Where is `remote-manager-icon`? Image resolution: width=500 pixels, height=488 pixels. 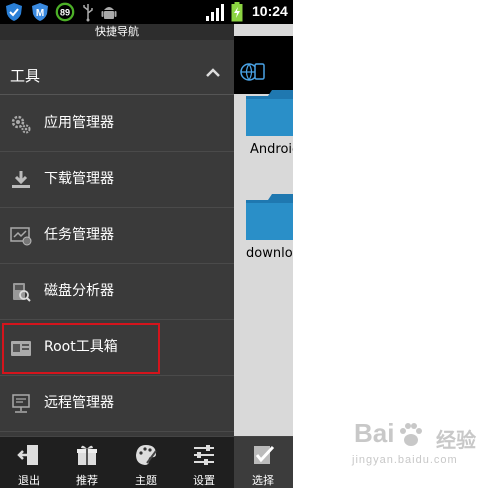
remote-manager-icon is located at coordinates (21, 403).